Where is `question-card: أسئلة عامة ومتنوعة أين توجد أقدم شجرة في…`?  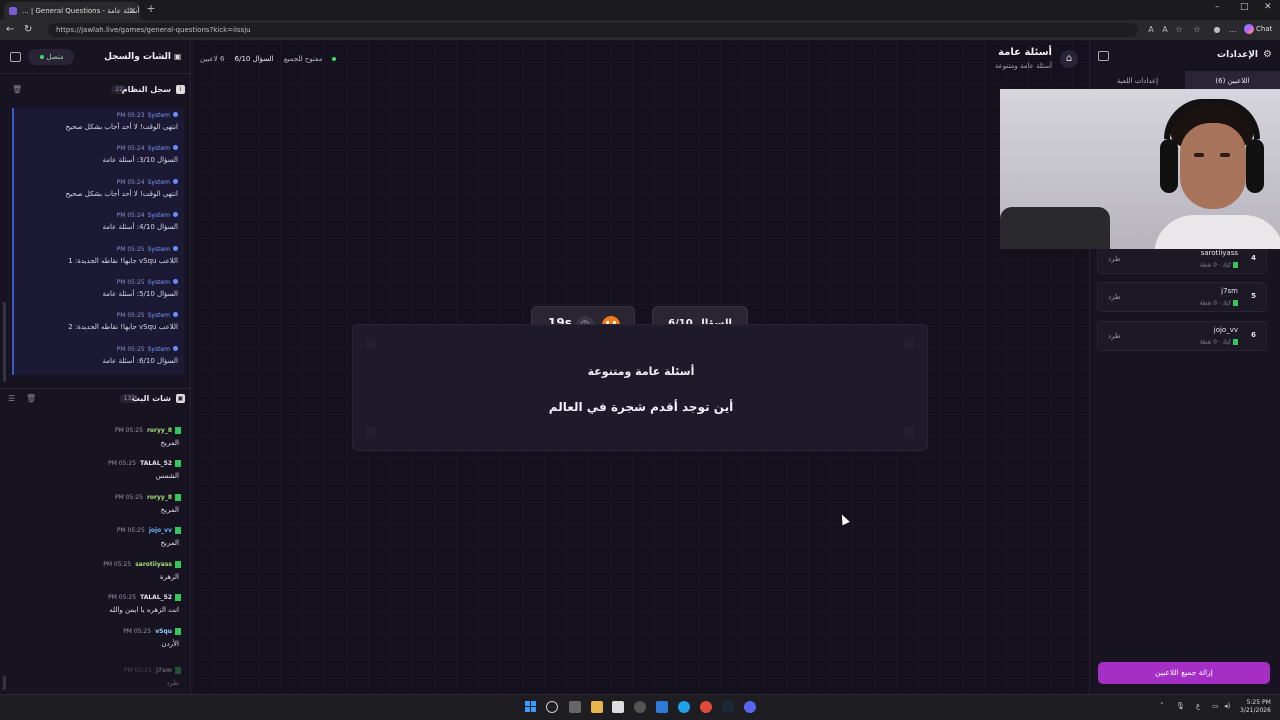
question-card: أسئلة عامة ومتنوعة أين توجد أقدم شجرة في… is located at coordinates (640, 387).